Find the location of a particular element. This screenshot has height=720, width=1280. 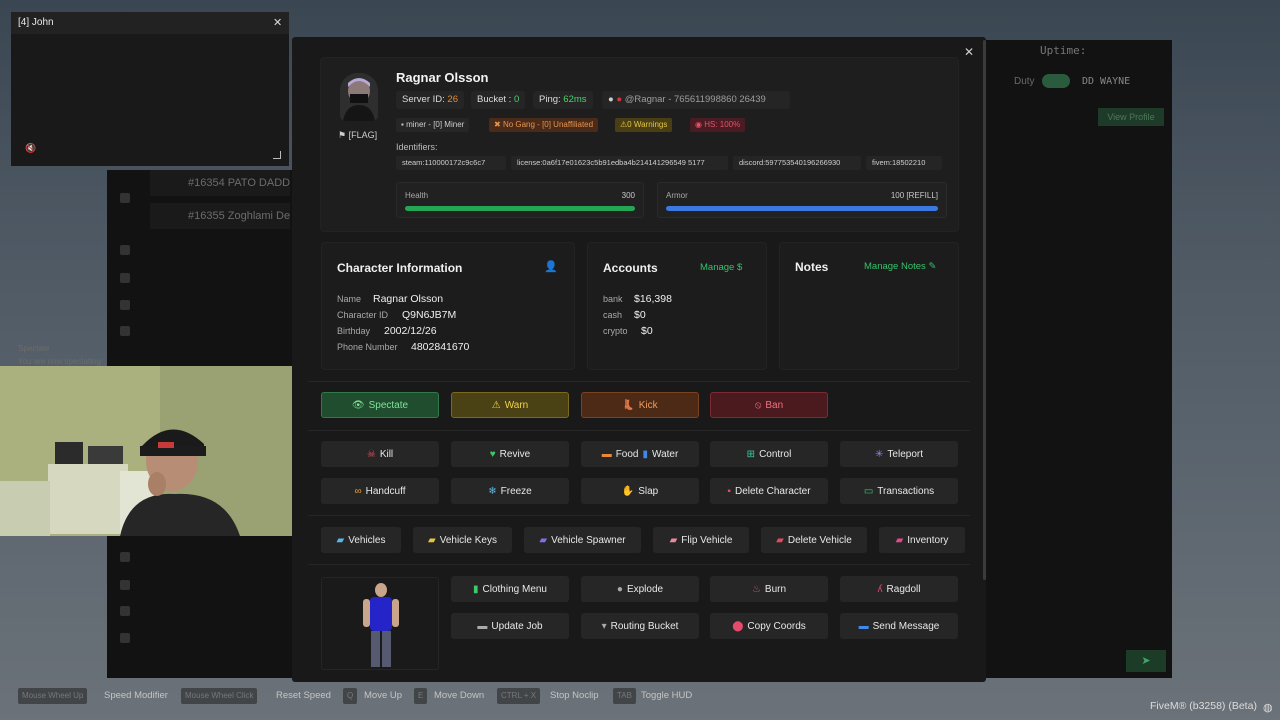

discord-chip: ● ● @Ragnar - 765611998860 26439 is located at coordinates (696, 100).